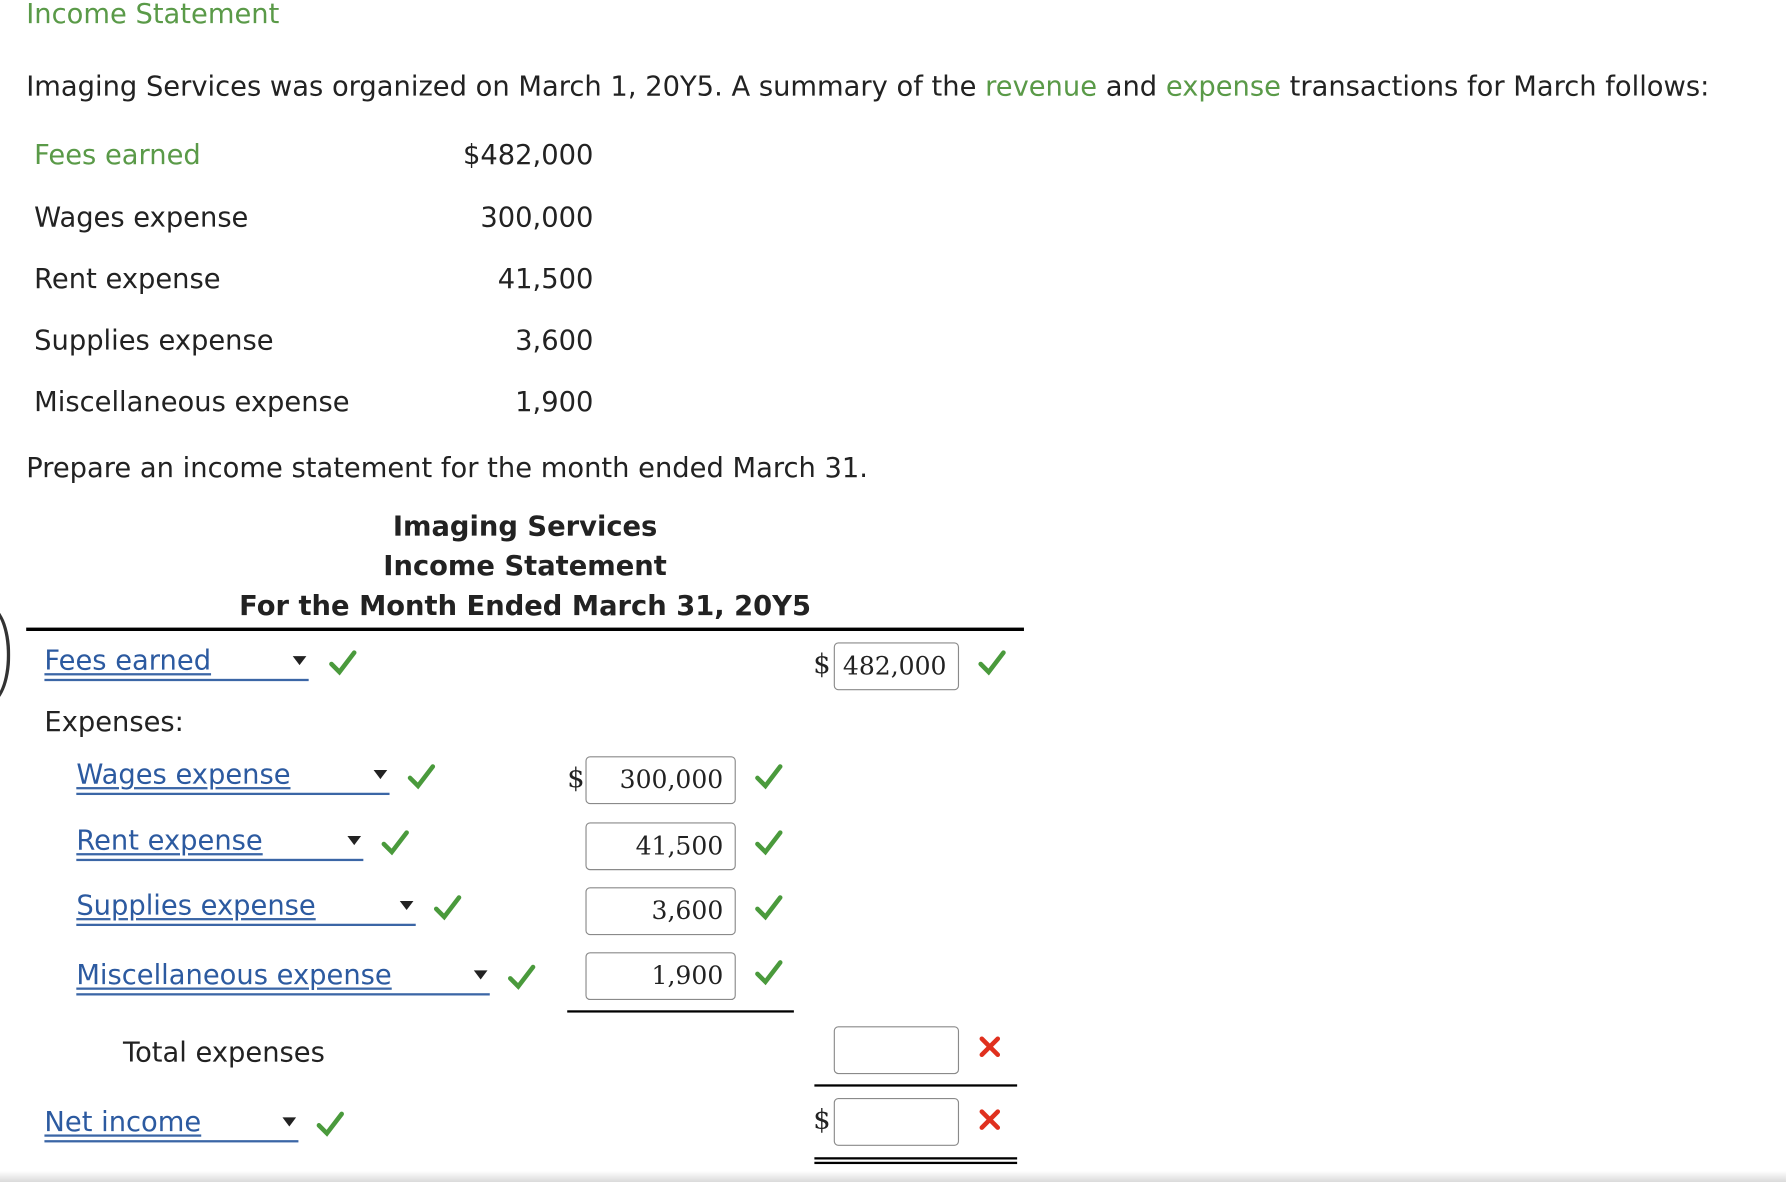 This screenshot has width=1786, height=1182. What do you see at coordinates (224, 1052) in the screenshot?
I see `total-expenses-label: Total expenses` at bounding box center [224, 1052].